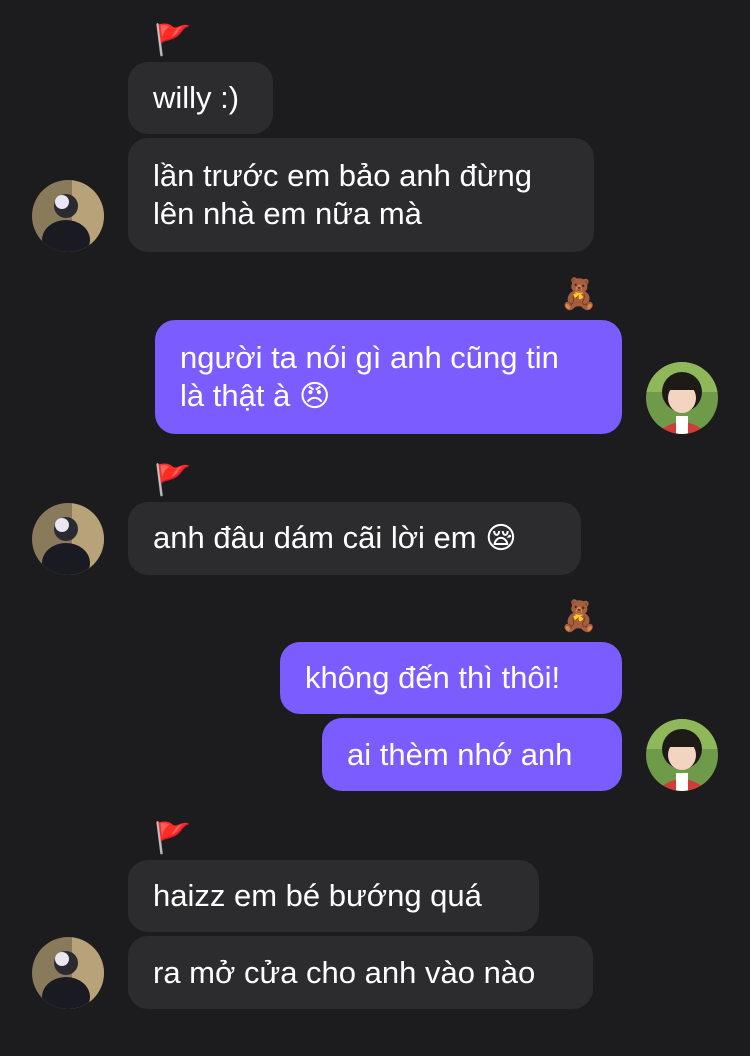  I want to click on message-bubble-outgoing: người ta nói gì anh cũng tin là thật à 😠, so click(388, 377).